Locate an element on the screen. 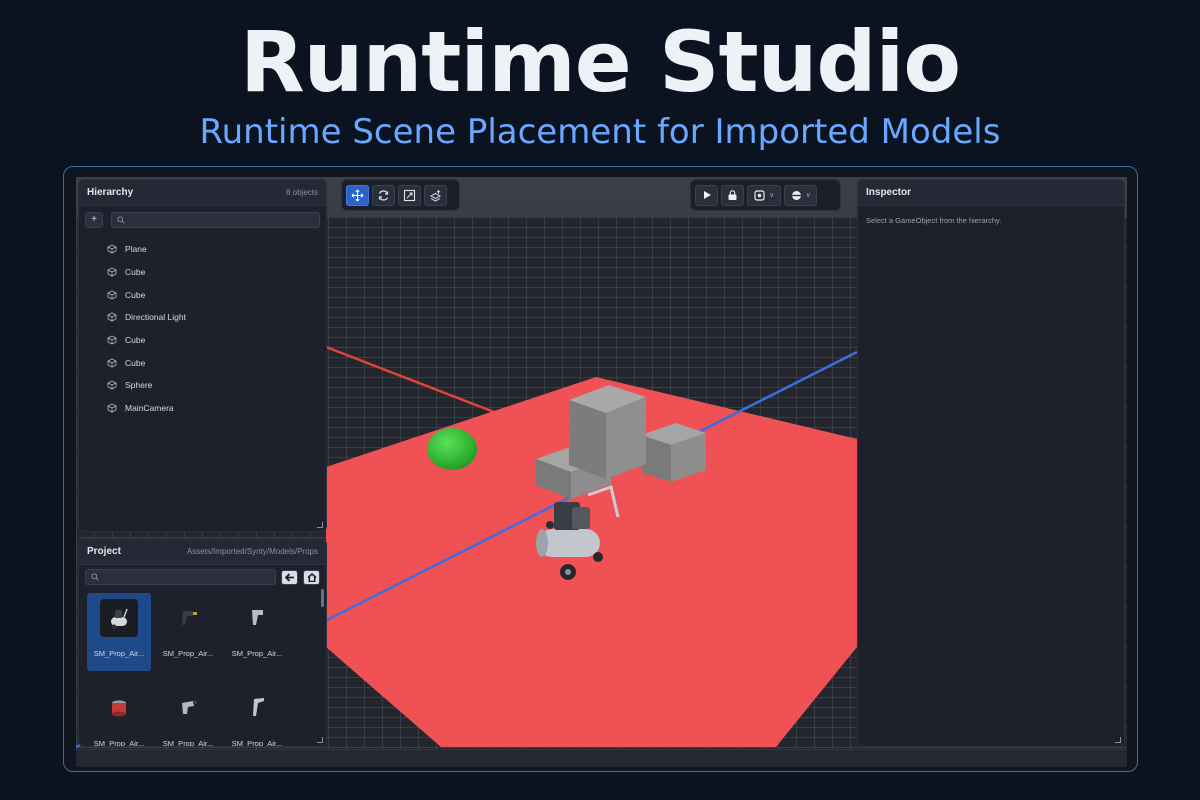  hierarchy-search is located at coordinates (215, 220).